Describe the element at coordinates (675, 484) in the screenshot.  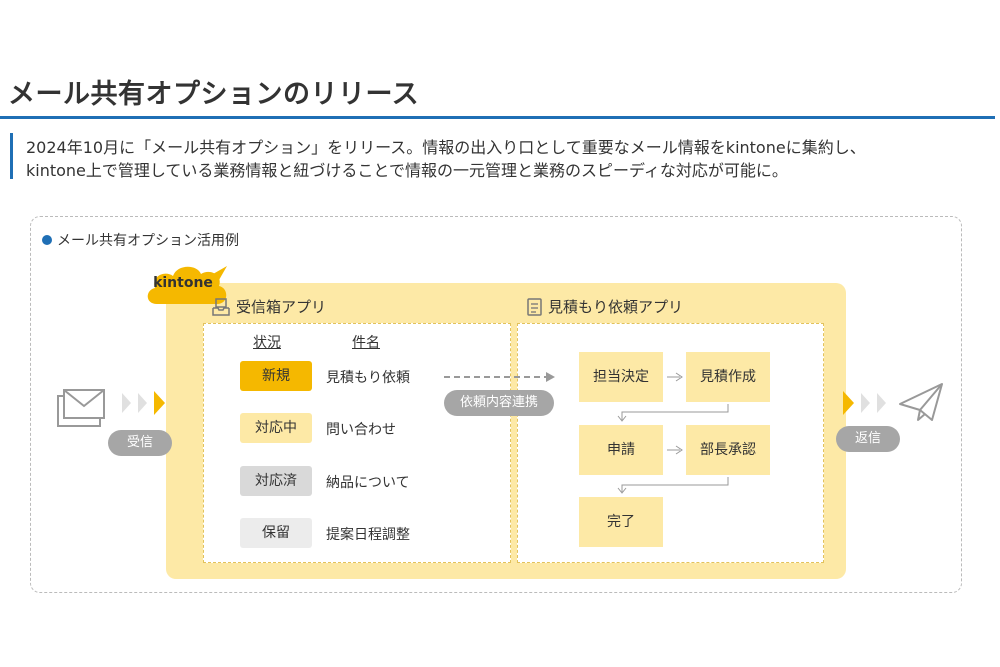
I see `arrow-approval-to-complete` at that location.